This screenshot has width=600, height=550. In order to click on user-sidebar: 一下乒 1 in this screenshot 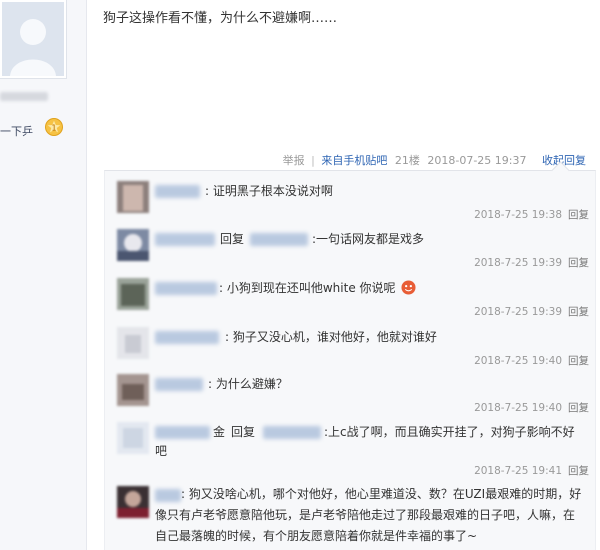, I will do `click(43, 275)`.